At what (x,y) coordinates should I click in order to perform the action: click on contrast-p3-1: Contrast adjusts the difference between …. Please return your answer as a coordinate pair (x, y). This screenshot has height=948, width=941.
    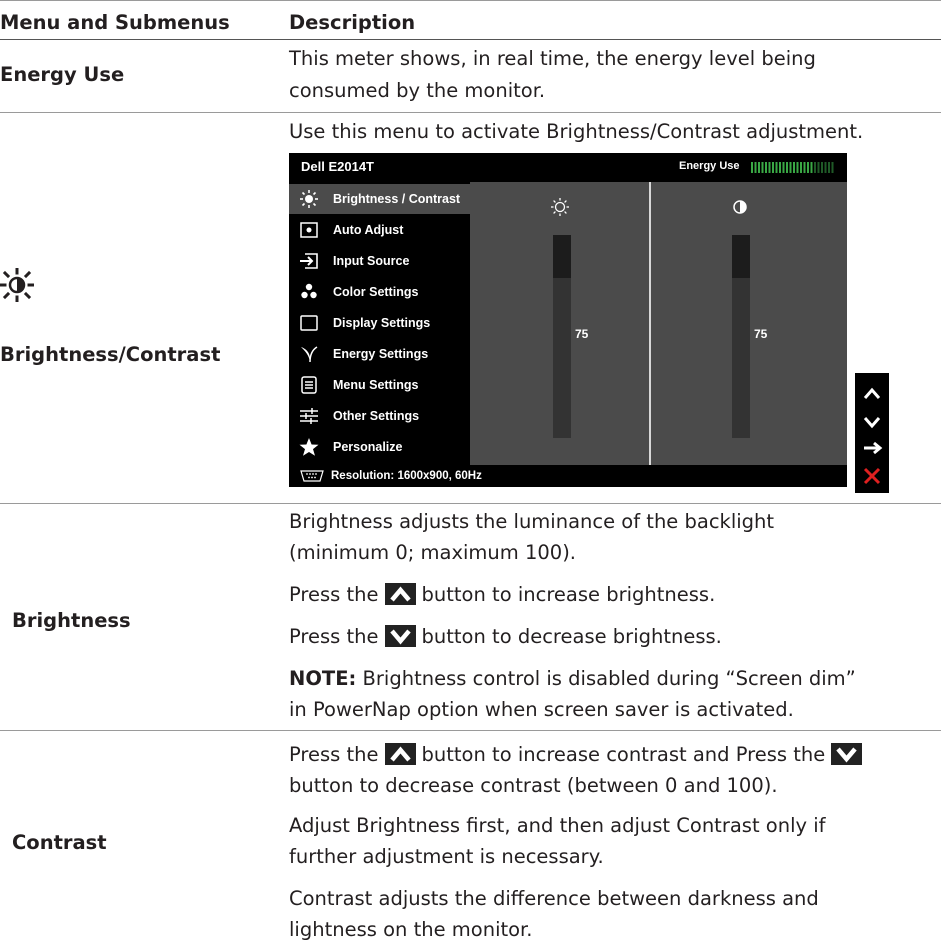
    Looking at the image, I should click on (554, 898).